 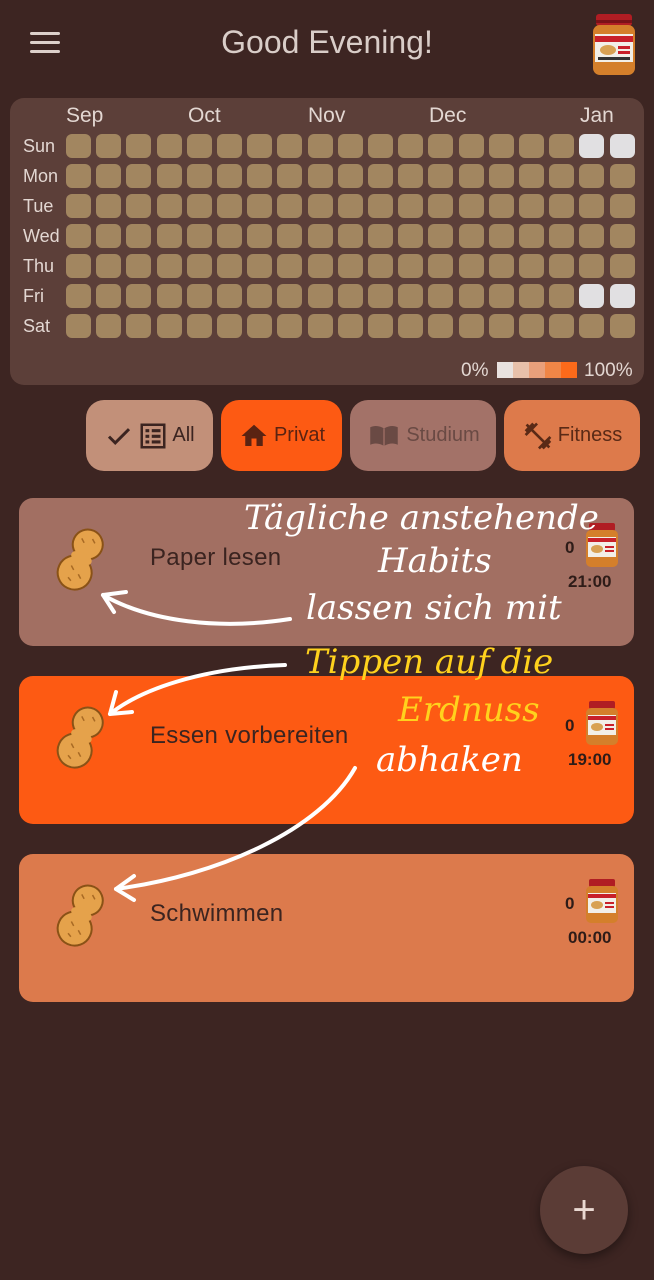 What do you see at coordinates (384, 435) in the screenshot?
I see `book-icon` at bounding box center [384, 435].